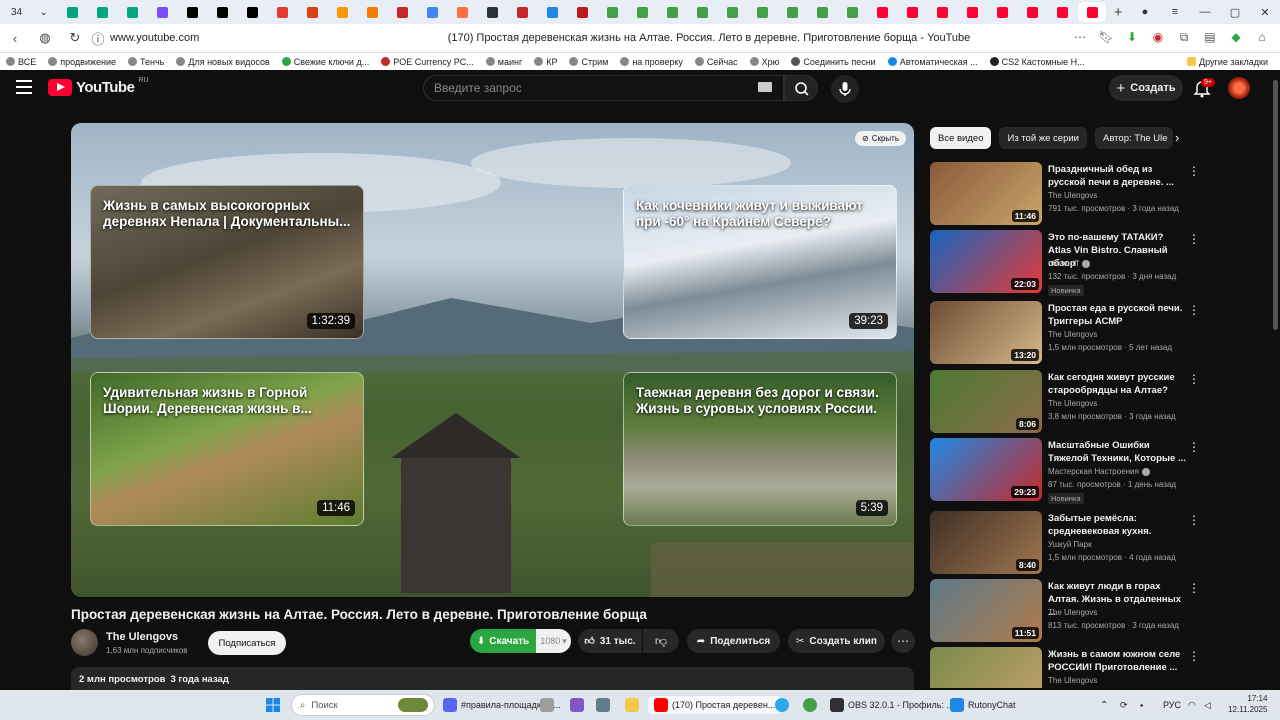 This screenshot has width=1280, height=720. Describe the element at coordinates (1146, 88) in the screenshot. I see `create-button: + Создать` at that location.